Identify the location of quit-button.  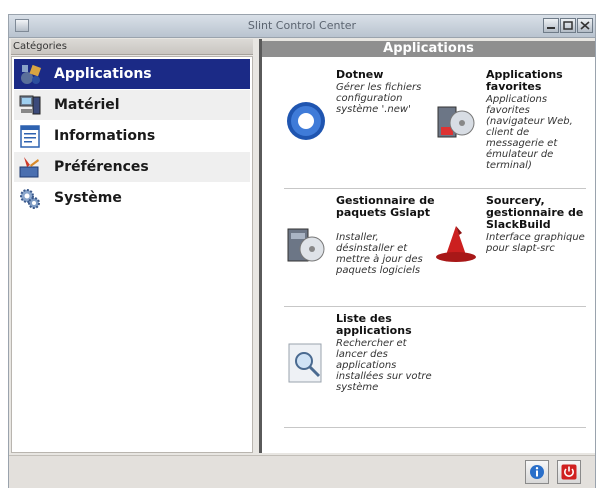
(569, 472).